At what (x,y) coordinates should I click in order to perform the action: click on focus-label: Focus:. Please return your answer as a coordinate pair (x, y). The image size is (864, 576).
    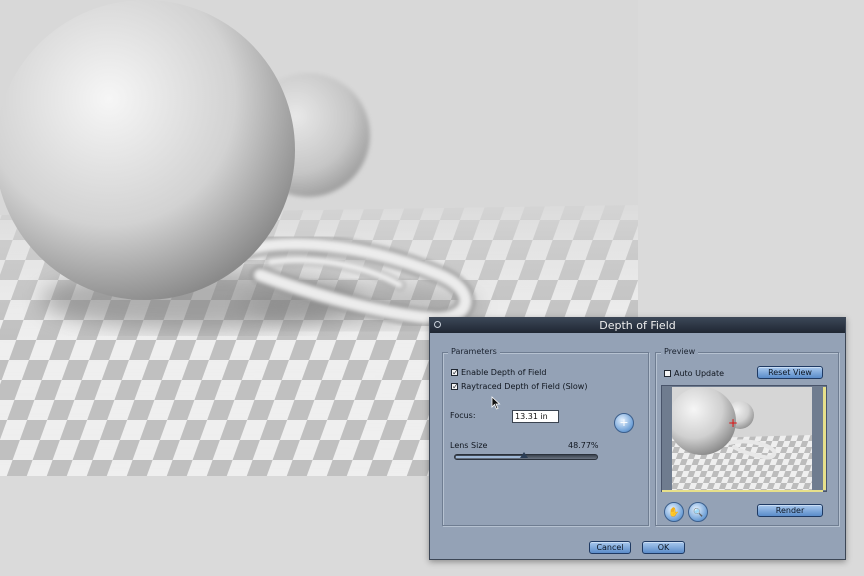
    Looking at the image, I should click on (463, 415).